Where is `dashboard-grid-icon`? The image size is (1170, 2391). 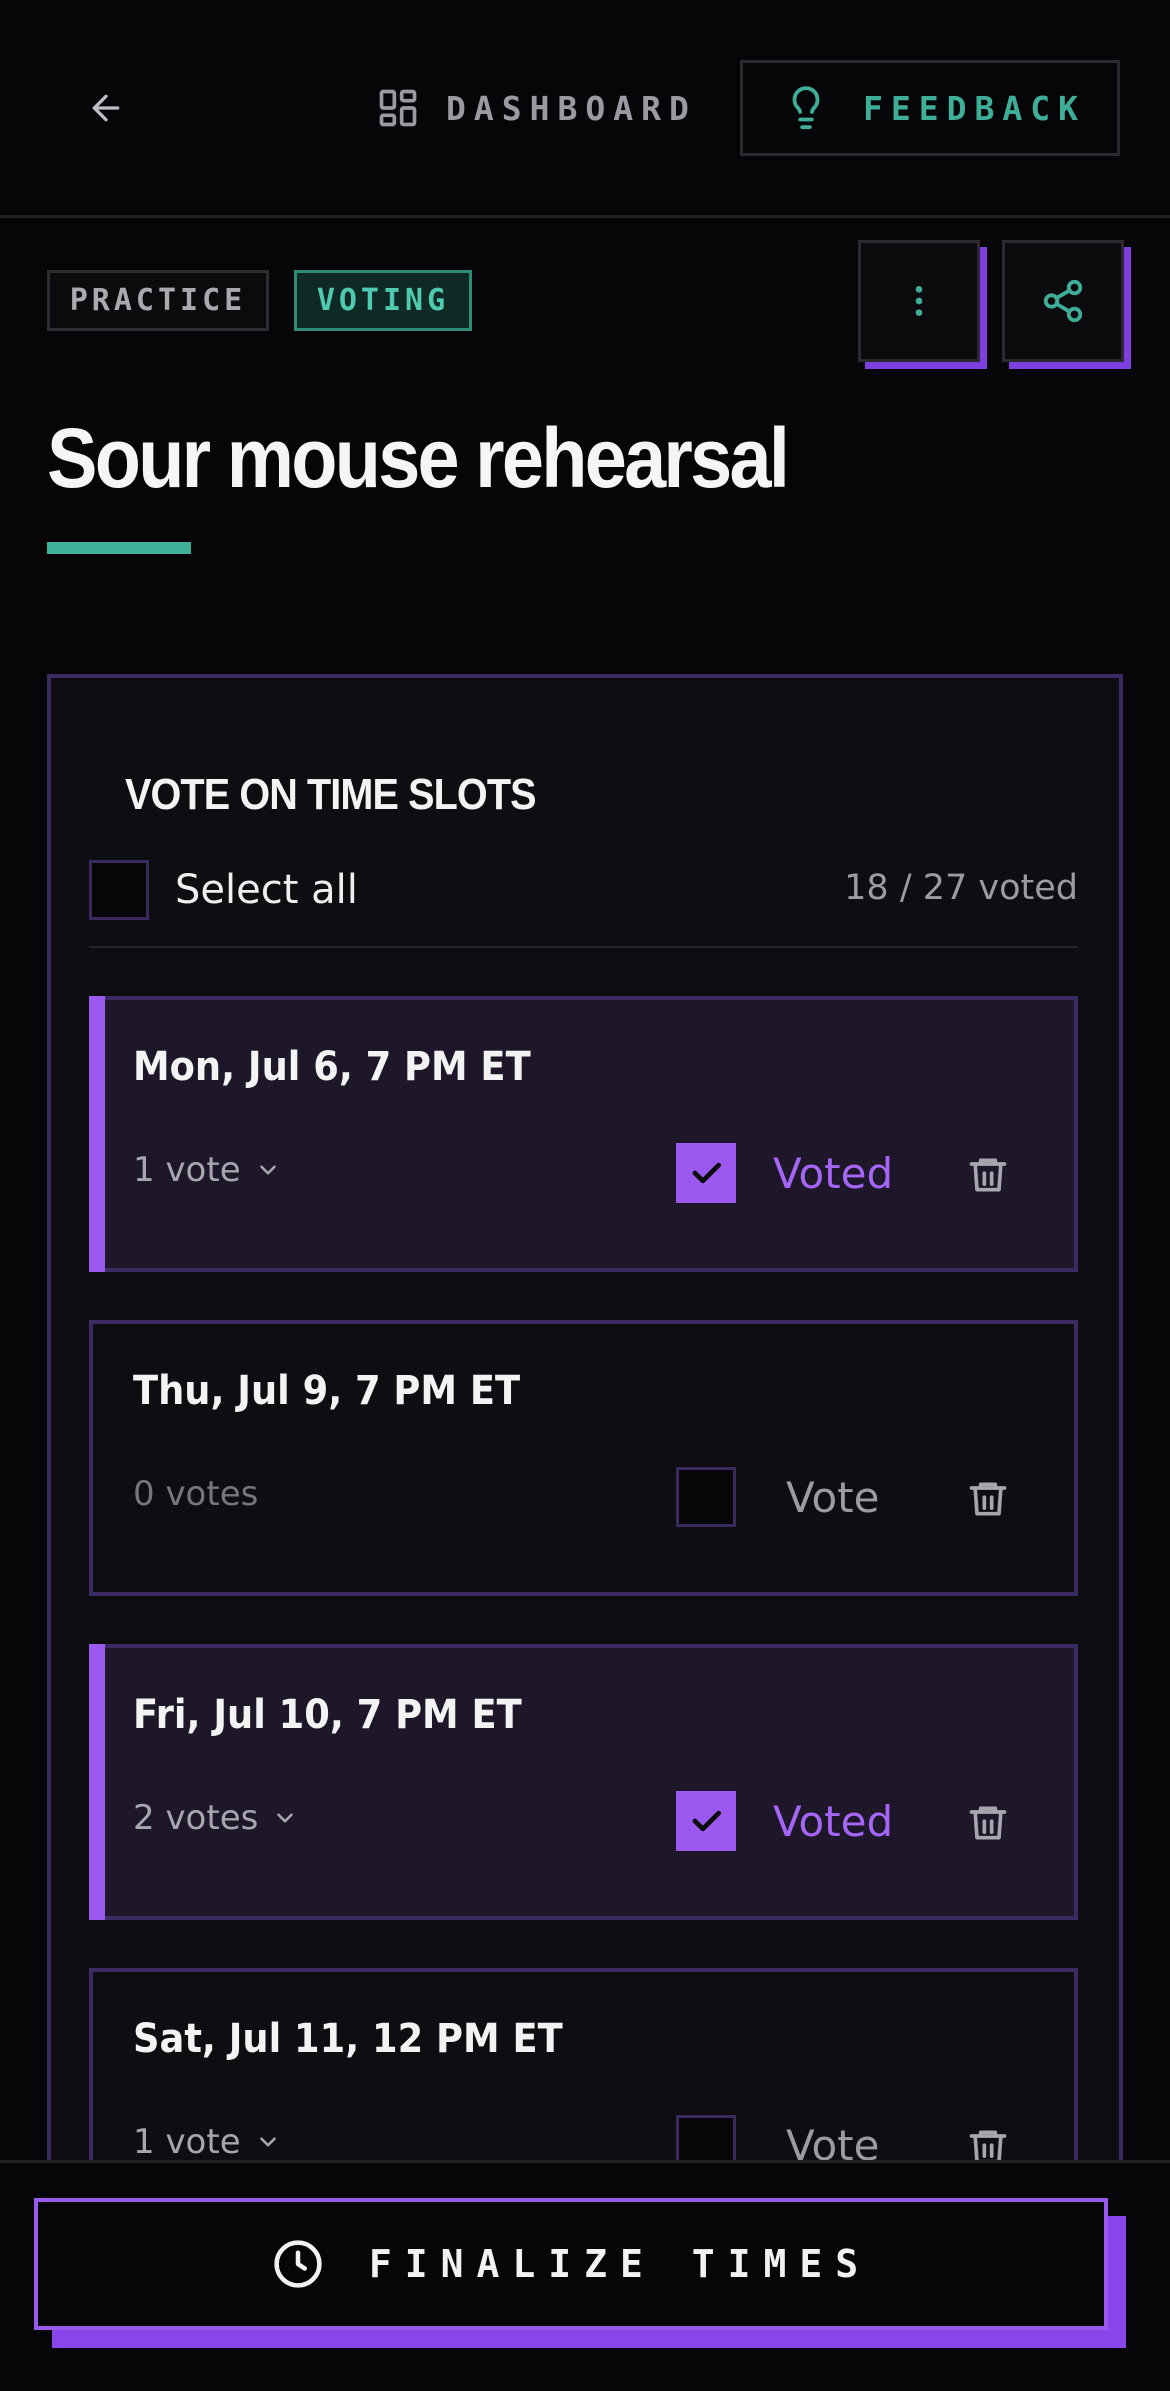 dashboard-grid-icon is located at coordinates (398, 108).